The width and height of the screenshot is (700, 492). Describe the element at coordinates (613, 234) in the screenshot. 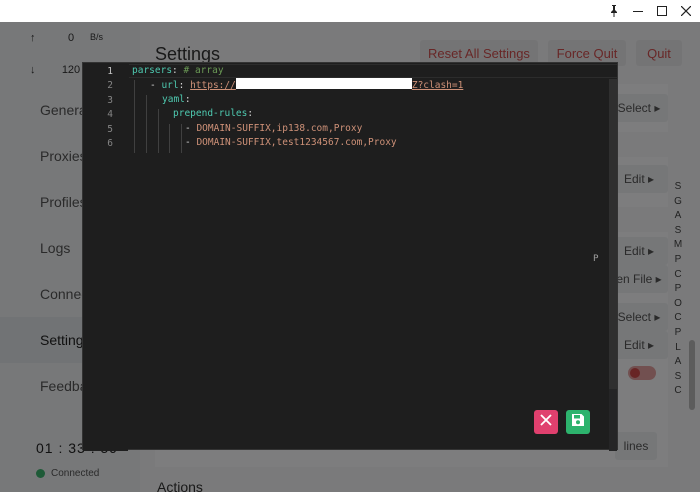

I see `editor-scrollbar-thumb` at that location.